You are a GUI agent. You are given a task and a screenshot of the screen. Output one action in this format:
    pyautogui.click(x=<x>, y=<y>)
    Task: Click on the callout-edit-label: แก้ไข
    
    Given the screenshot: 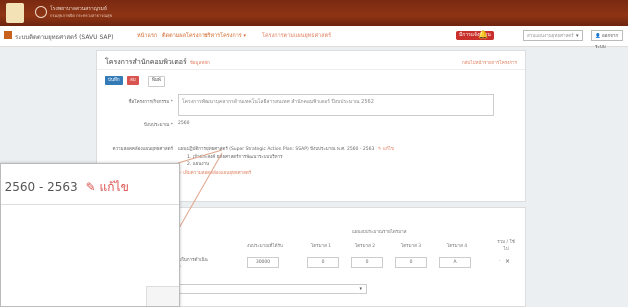 What is the action you would take?
    pyautogui.click(x=114, y=187)
    